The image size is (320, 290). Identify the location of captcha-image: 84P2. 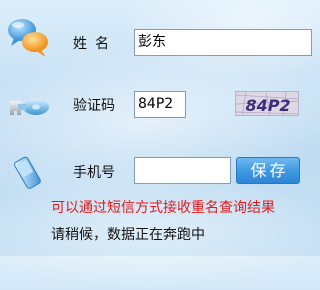
(267, 103).